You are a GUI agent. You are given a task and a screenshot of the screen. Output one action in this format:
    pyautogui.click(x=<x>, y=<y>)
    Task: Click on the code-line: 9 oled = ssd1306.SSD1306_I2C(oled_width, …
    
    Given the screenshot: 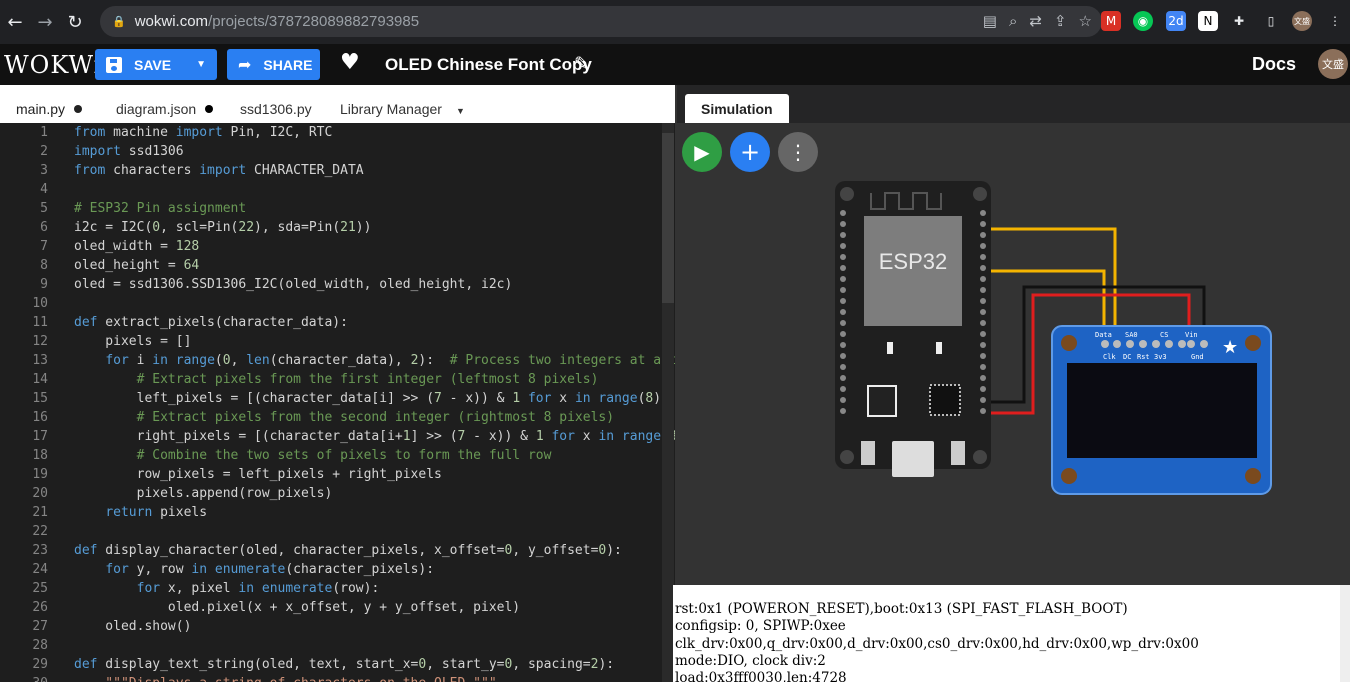 What is the action you would take?
    pyautogui.click(x=337, y=284)
    